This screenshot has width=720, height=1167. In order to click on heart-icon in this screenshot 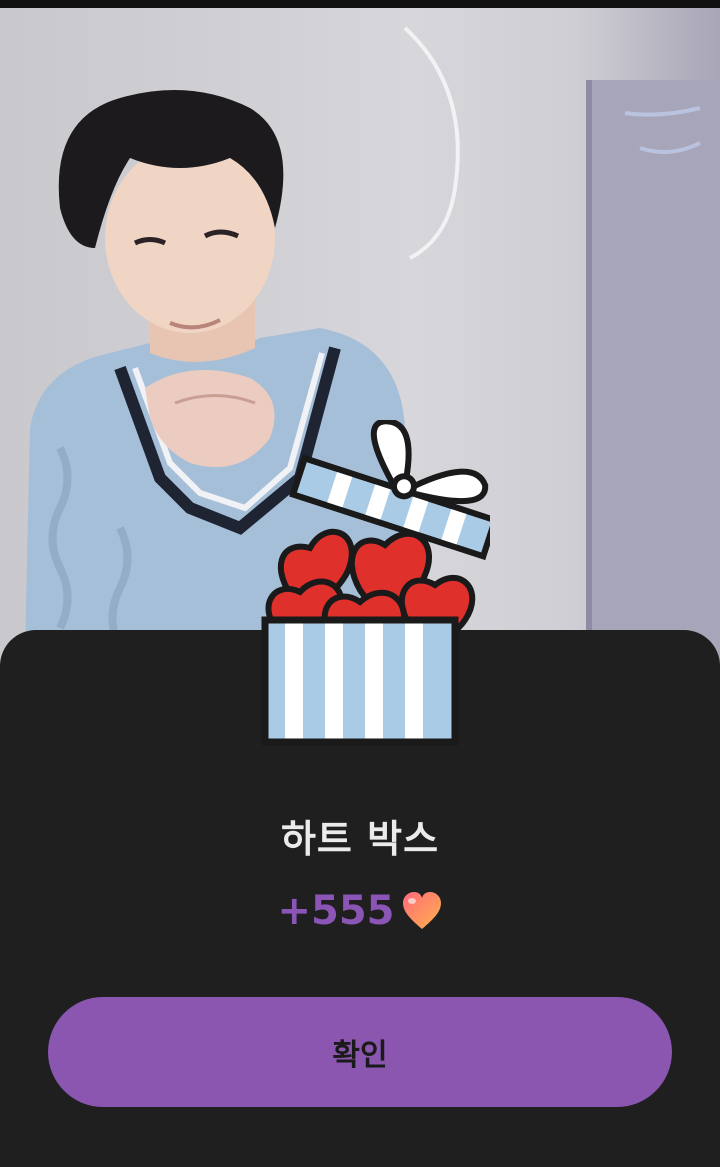, I will do `click(422, 911)`.